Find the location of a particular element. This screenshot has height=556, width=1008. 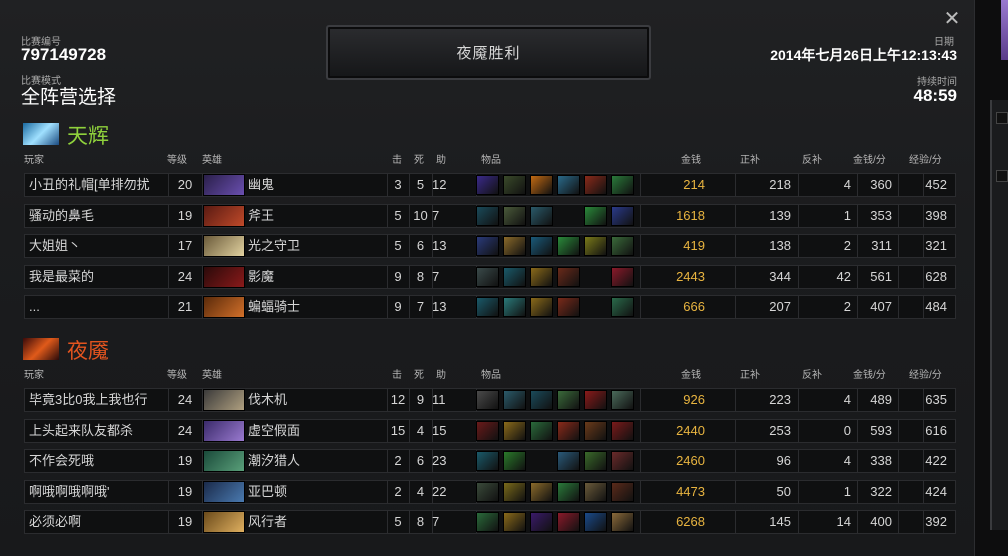

close-icon: ✕ is located at coordinates (952, 19).